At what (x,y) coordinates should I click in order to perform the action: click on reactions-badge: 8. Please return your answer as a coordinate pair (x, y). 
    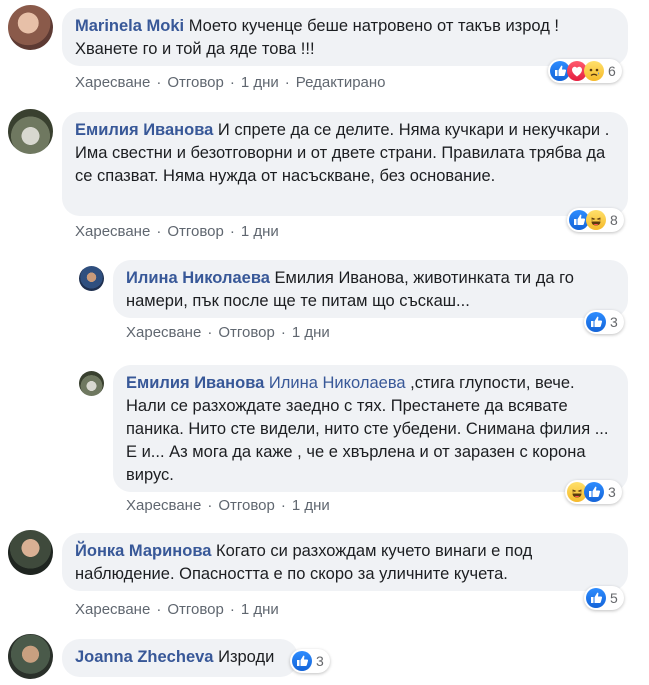
    Looking at the image, I should click on (595, 220).